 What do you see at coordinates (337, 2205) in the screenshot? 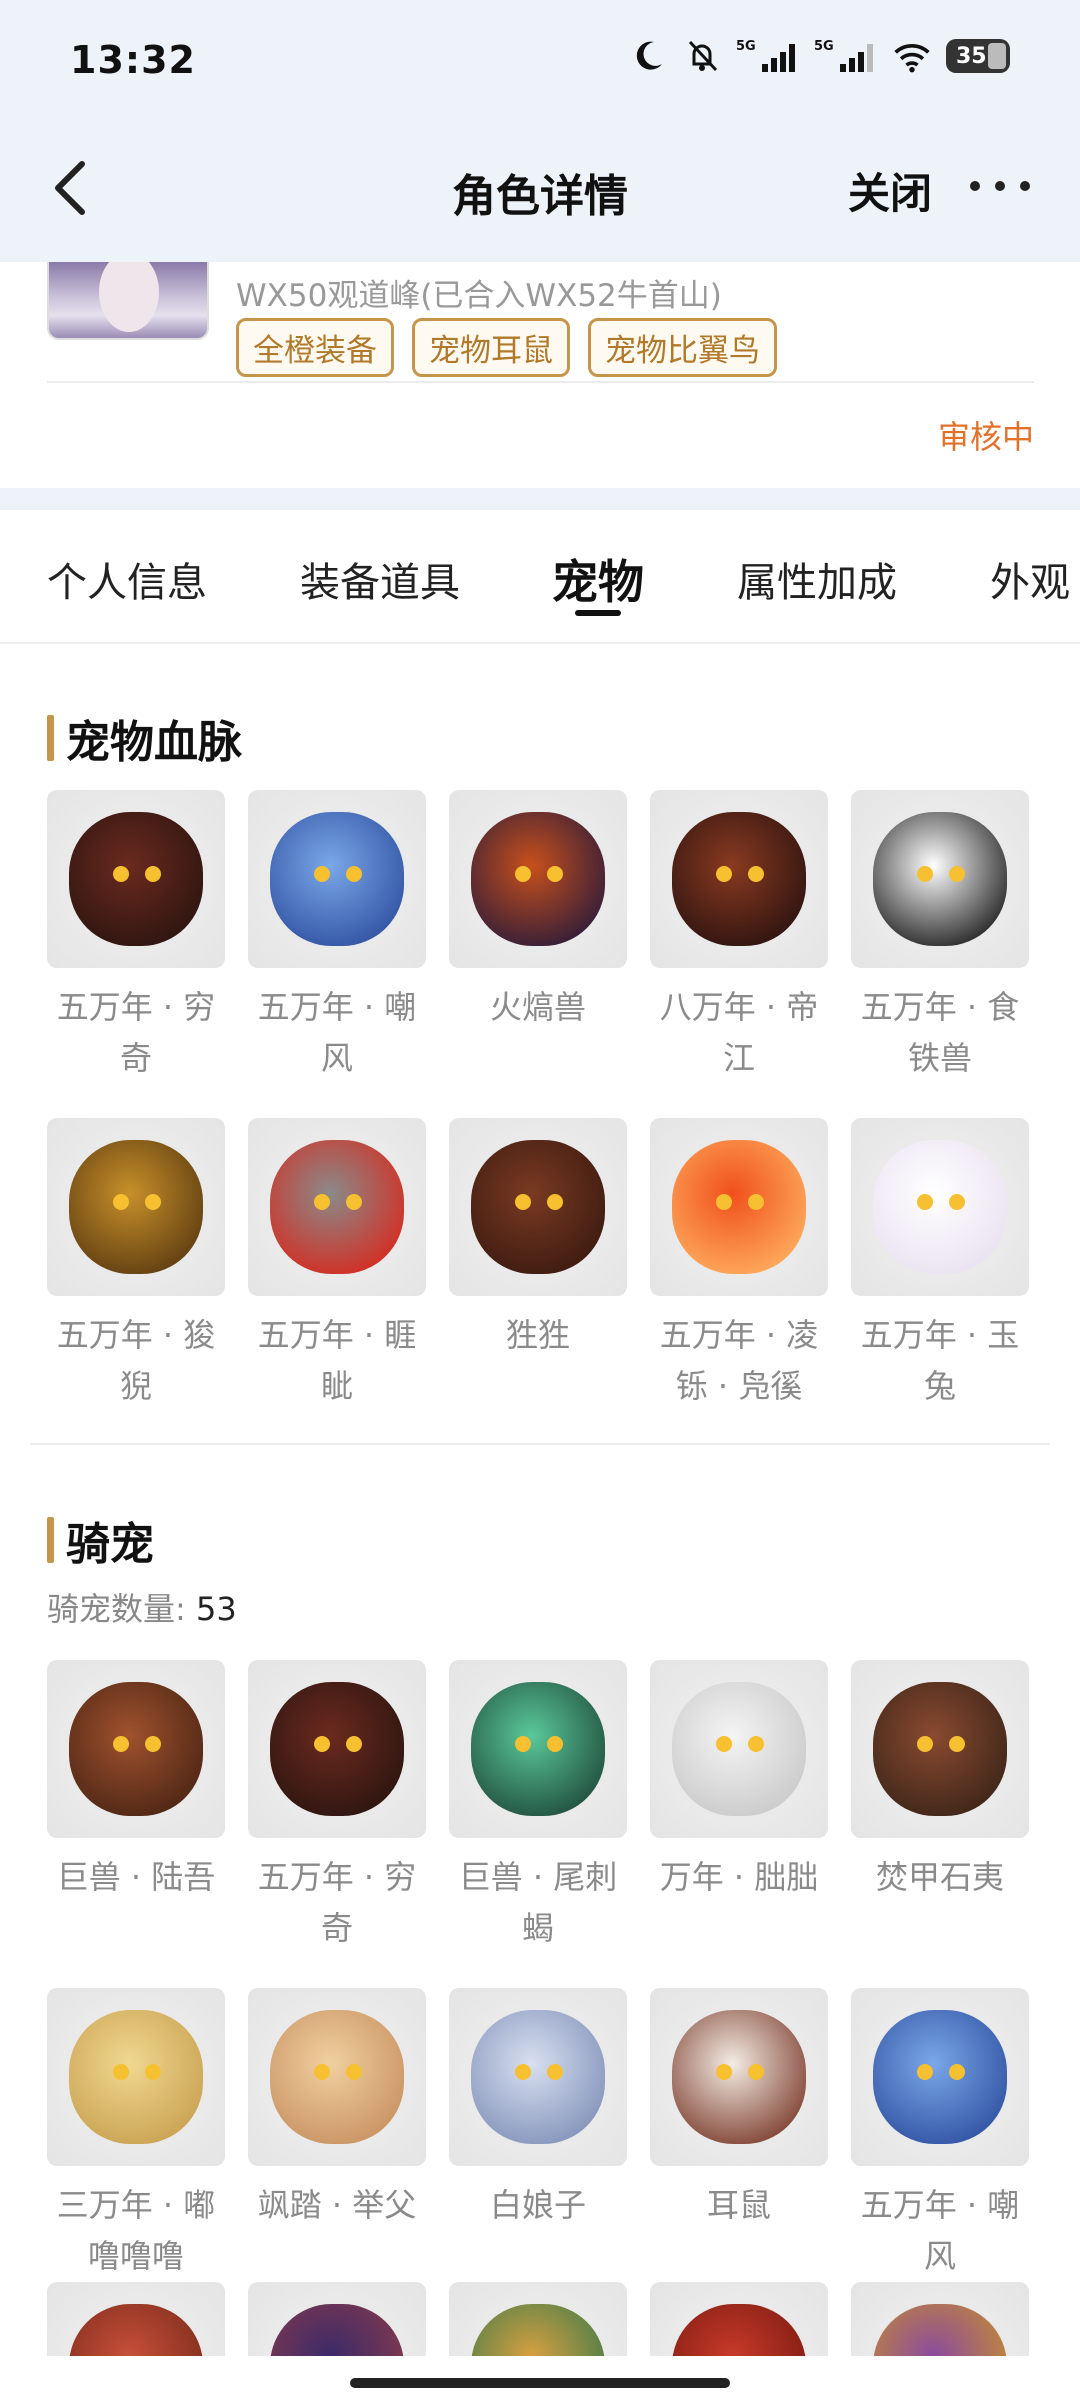
I see `pet-name: 飒踏 · 举父` at bounding box center [337, 2205].